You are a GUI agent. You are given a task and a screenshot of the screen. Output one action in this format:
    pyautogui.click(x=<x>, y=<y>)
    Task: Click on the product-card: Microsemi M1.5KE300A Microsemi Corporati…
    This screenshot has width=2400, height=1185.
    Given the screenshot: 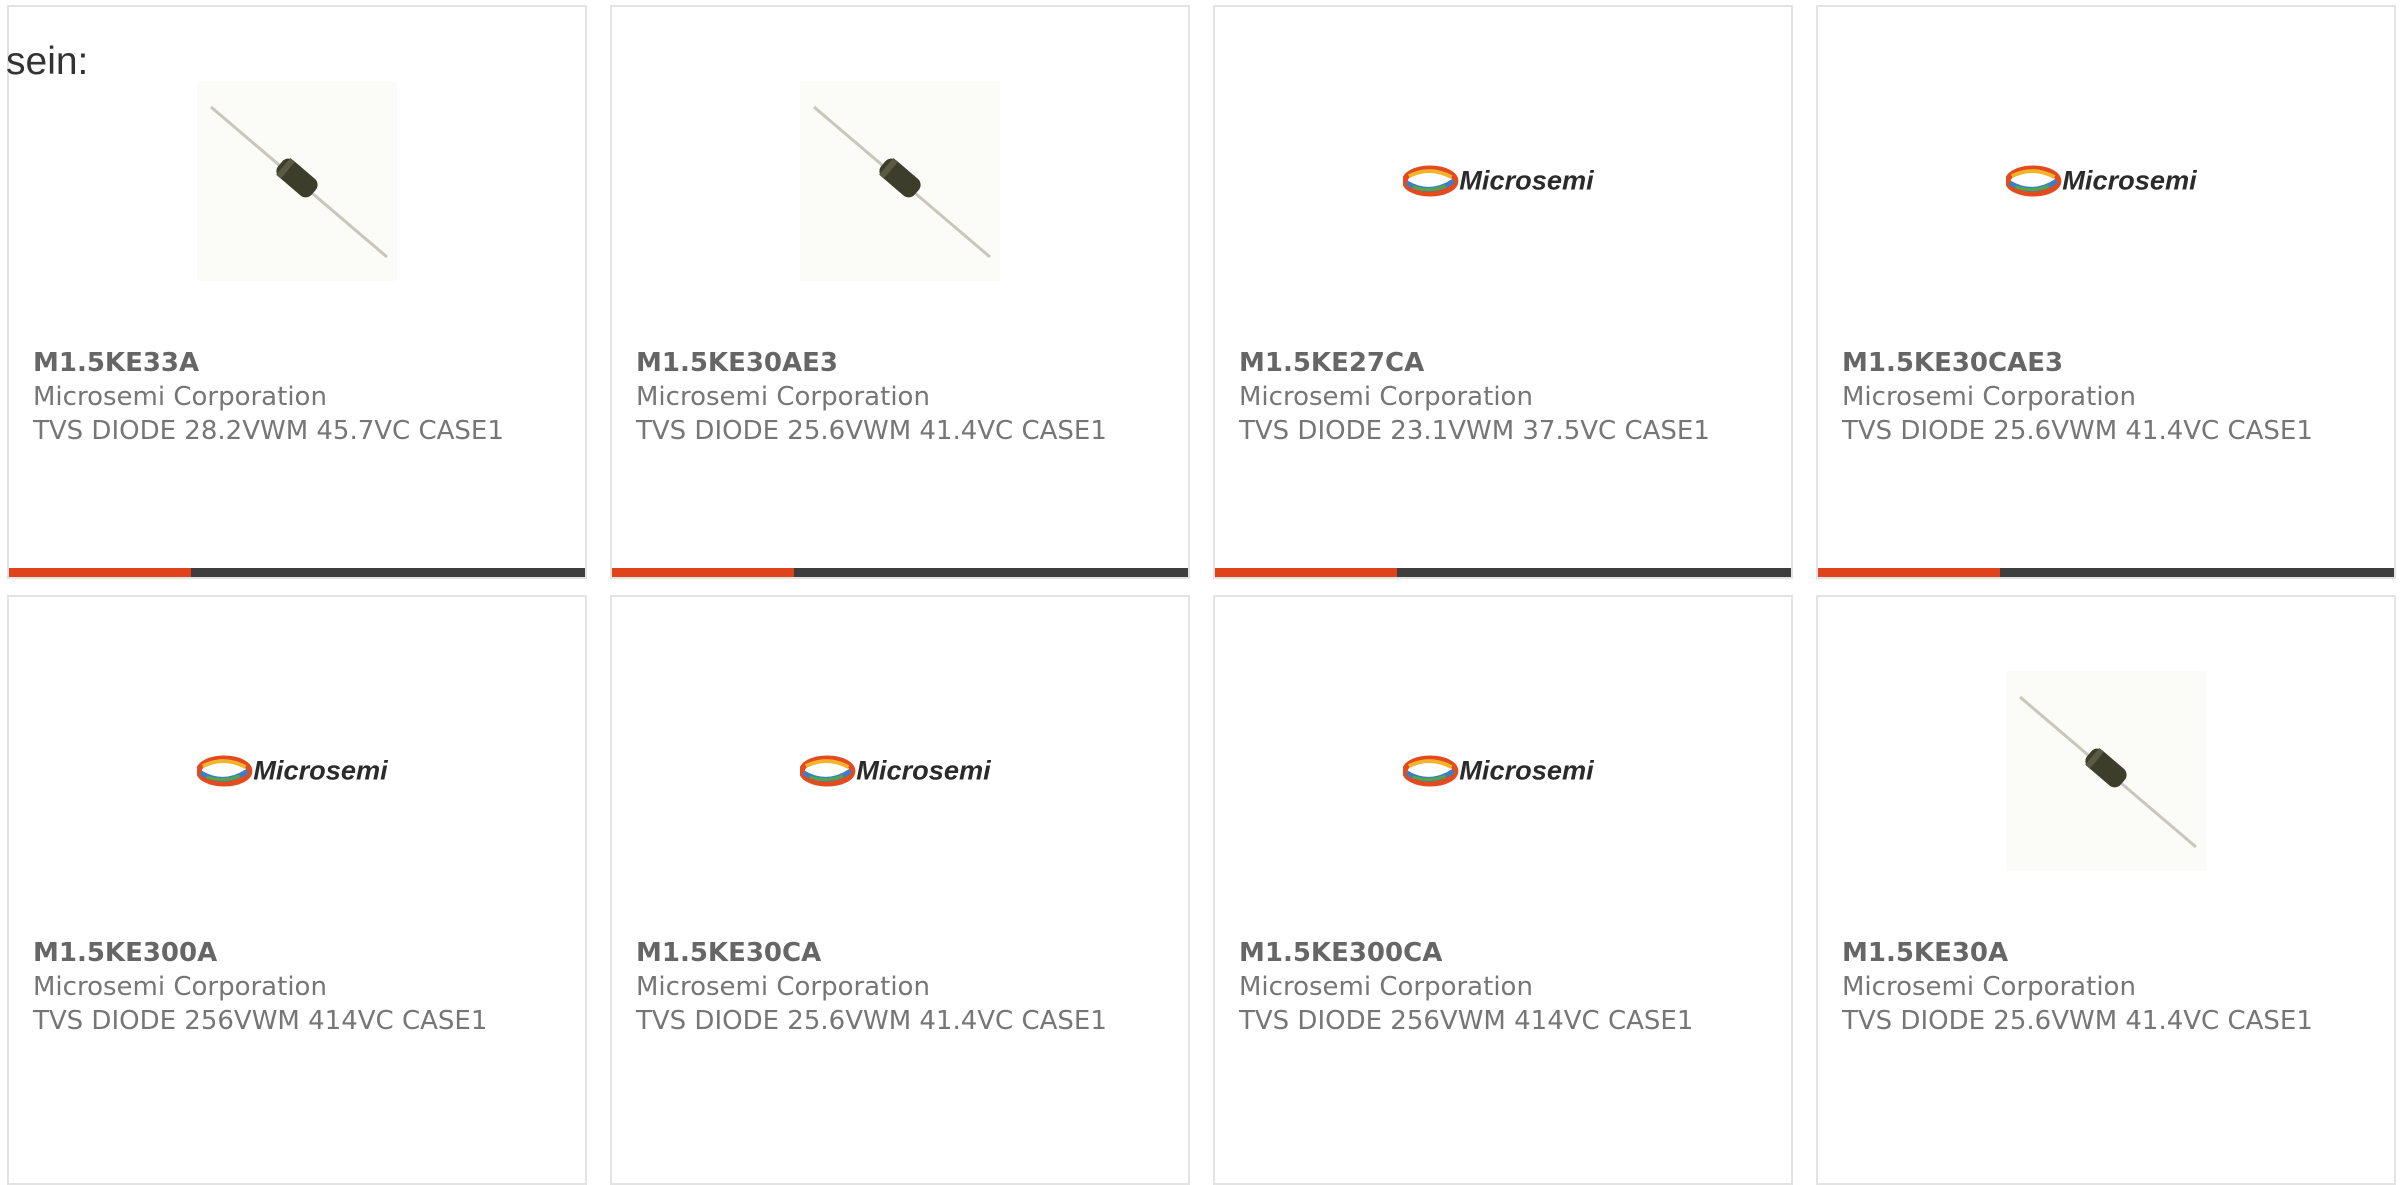 What is the action you would take?
    pyautogui.click(x=297, y=890)
    